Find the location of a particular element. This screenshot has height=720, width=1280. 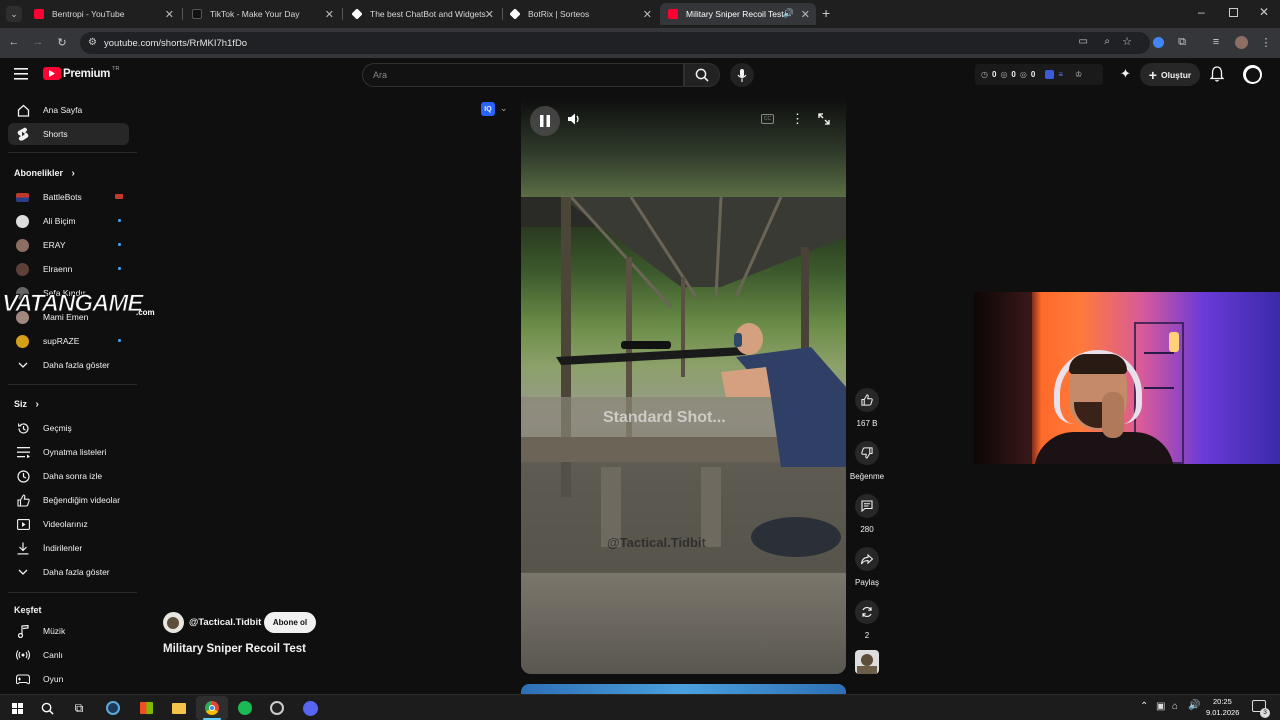

windows-start-icon is located at coordinates (17, 708).